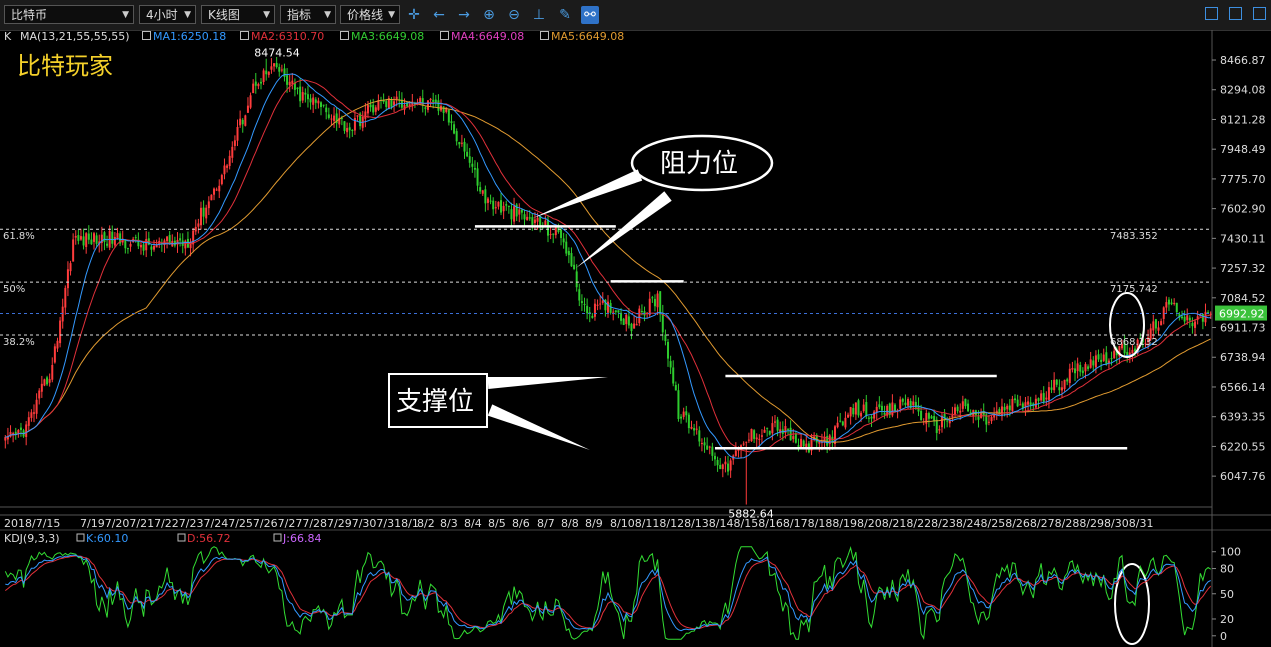 Image resolution: width=1271 pixels, height=647 pixels. Describe the element at coordinates (1243, 446) in the screenshot. I see `y-tick-label: 6220.55` at that location.